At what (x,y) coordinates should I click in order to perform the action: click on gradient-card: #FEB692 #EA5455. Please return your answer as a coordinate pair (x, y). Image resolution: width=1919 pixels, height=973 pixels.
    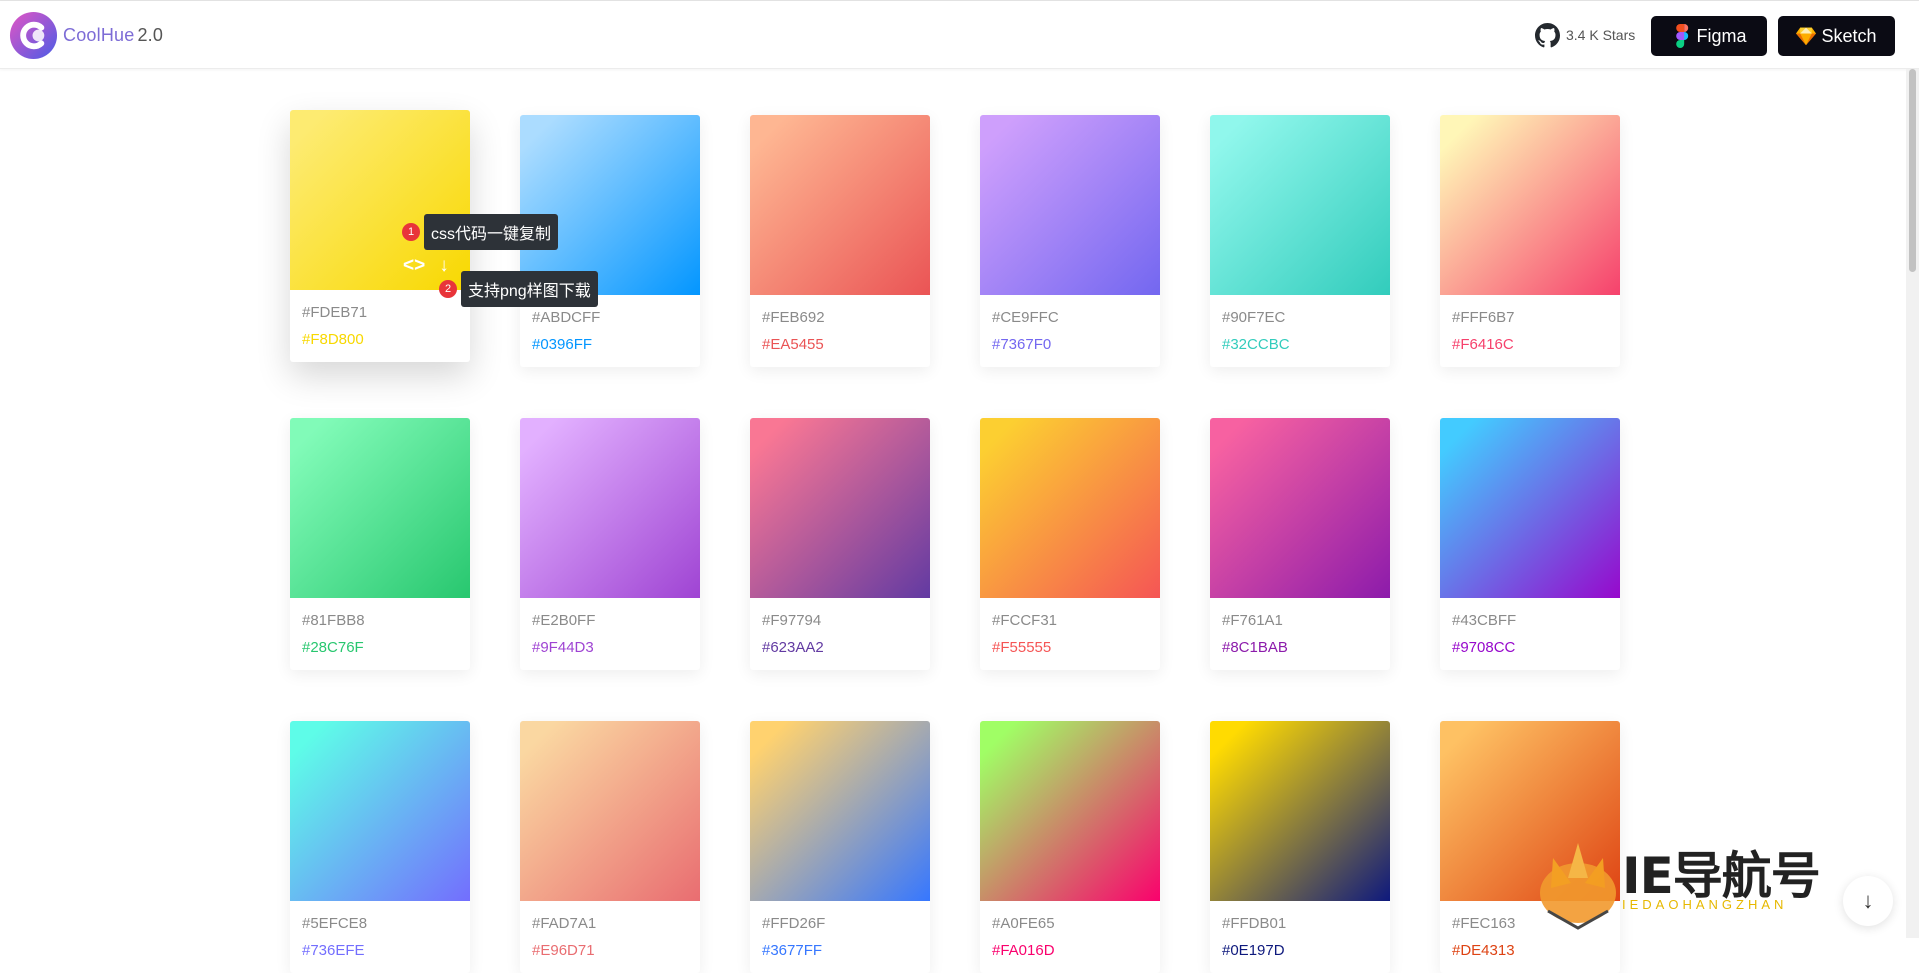
    Looking at the image, I should click on (840, 241).